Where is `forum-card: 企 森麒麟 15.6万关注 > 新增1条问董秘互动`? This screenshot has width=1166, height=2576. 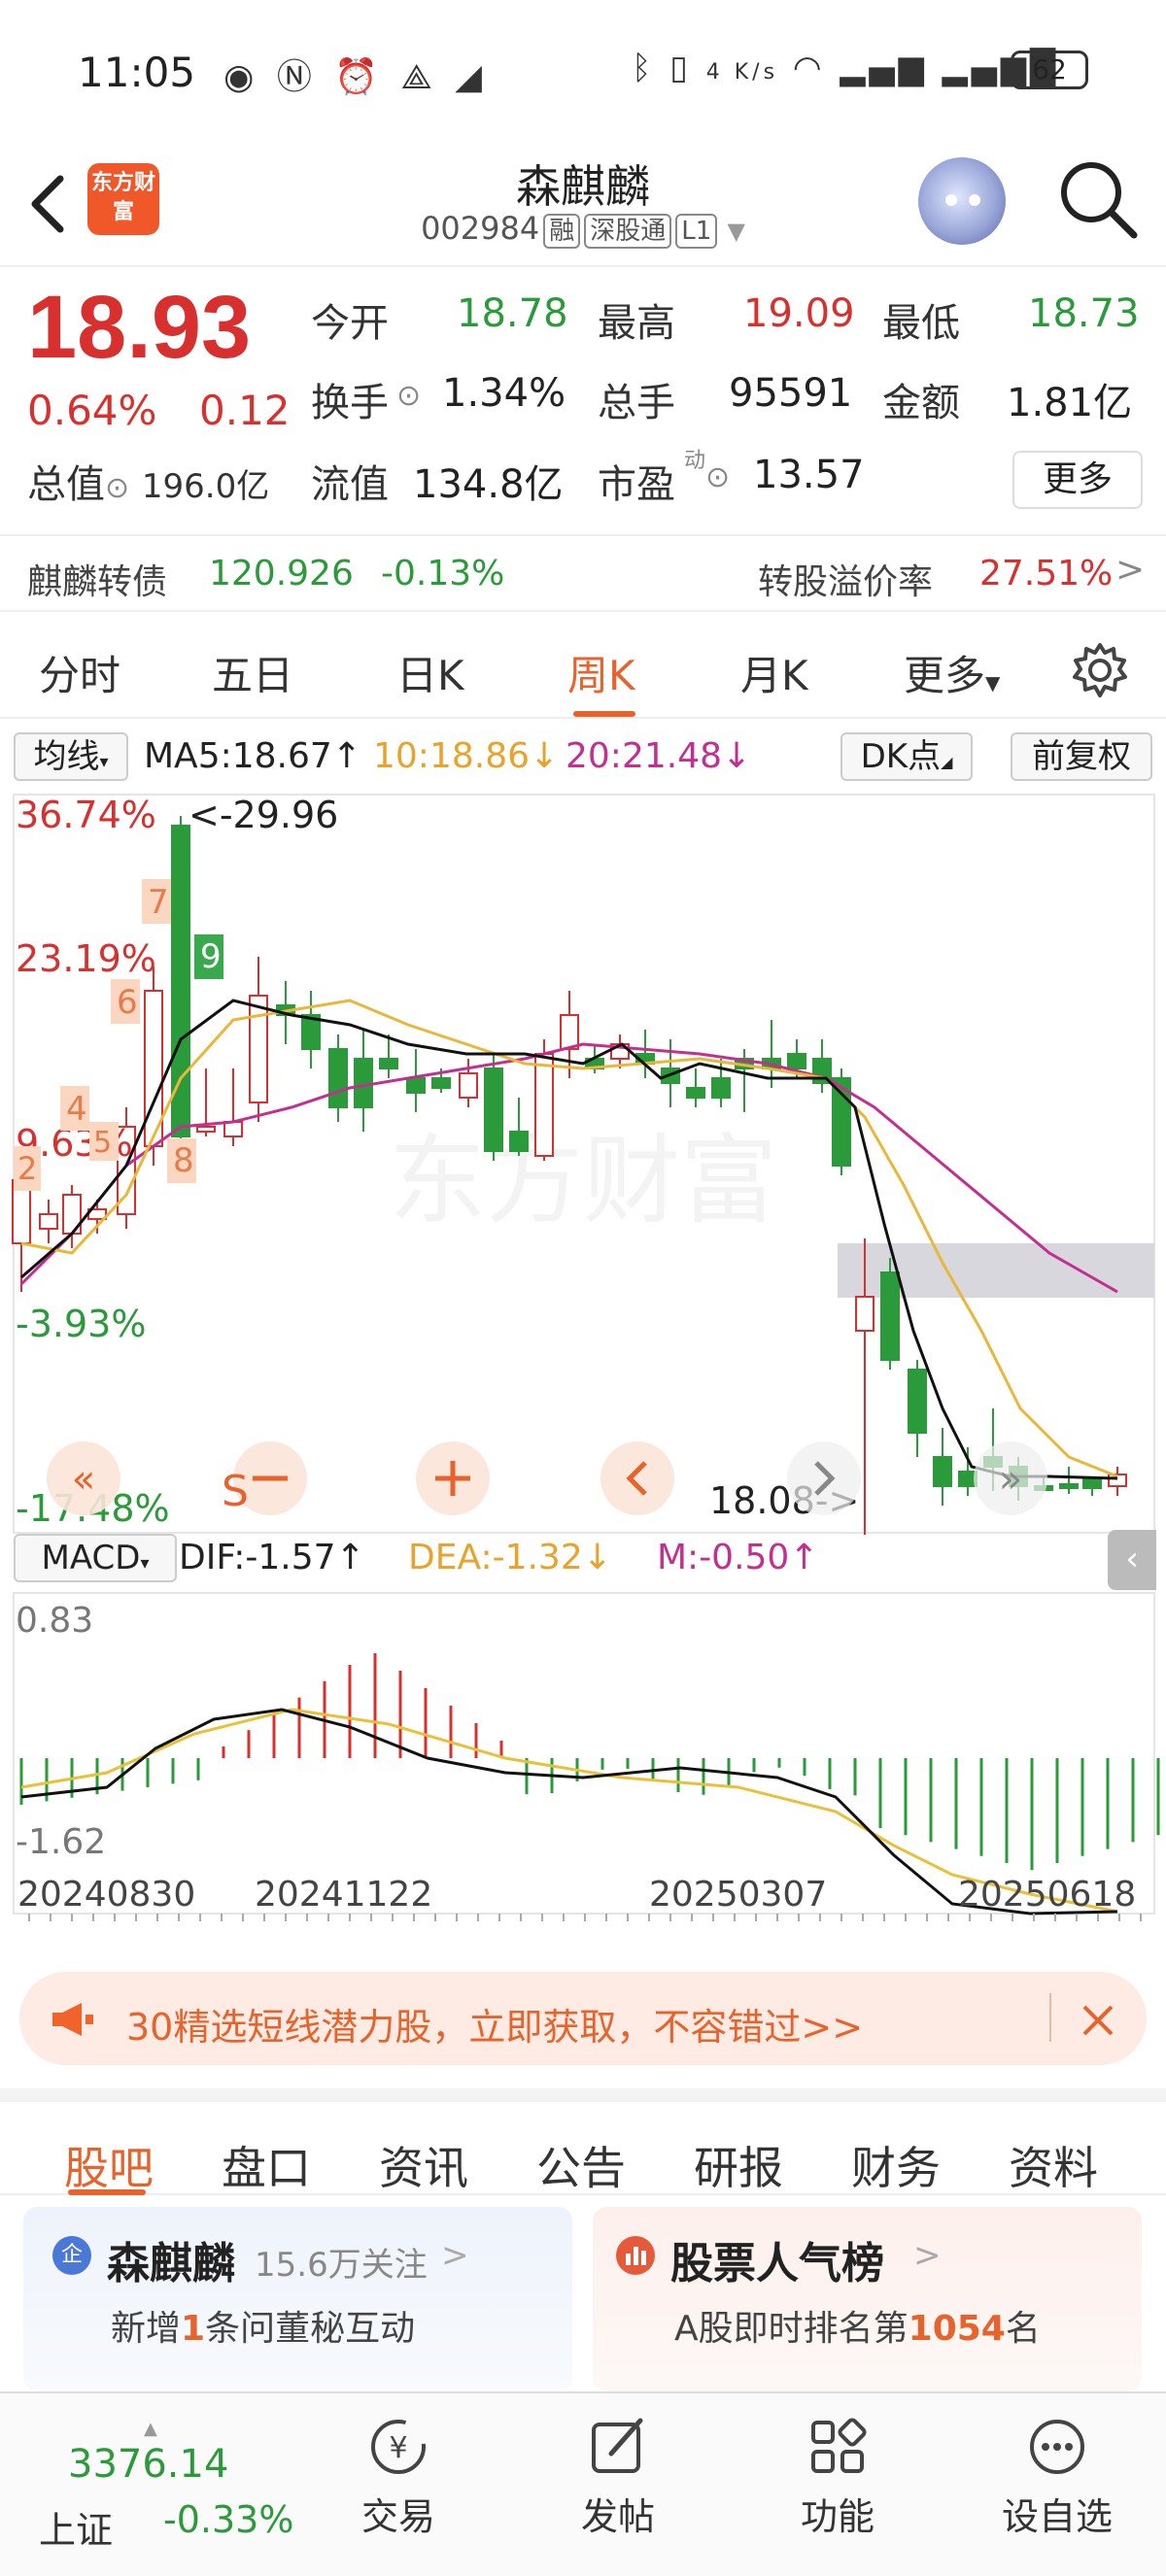
forum-card: 企 森麒麟 15.6万关注 > 新增1条问董秘互动 is located at coordinates (297, 2299).